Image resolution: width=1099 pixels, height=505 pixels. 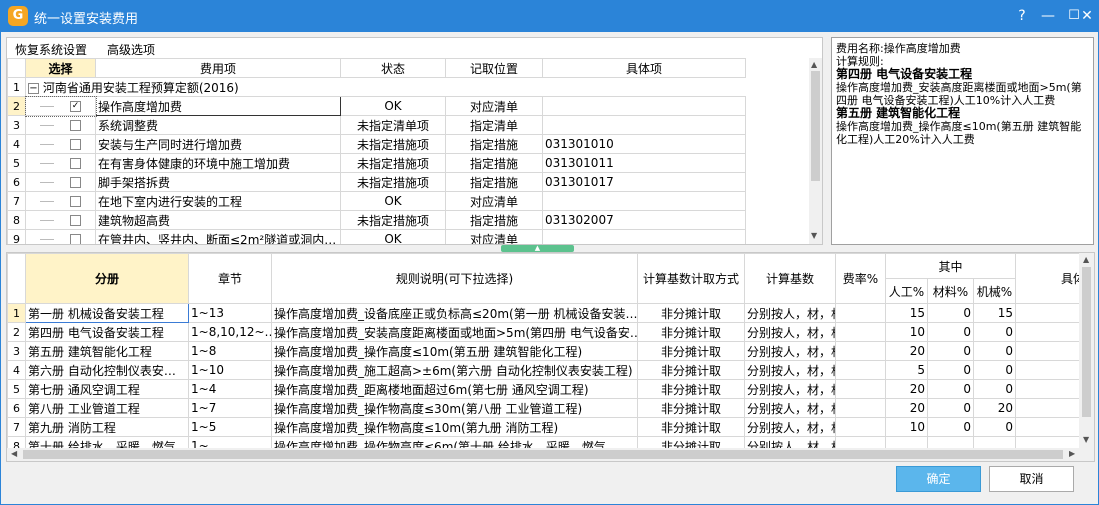 What do you see at coordinates (1047, 278) in the screenshot?
I see `specific-column-header: 具体` at bounding box center [1047, 278].